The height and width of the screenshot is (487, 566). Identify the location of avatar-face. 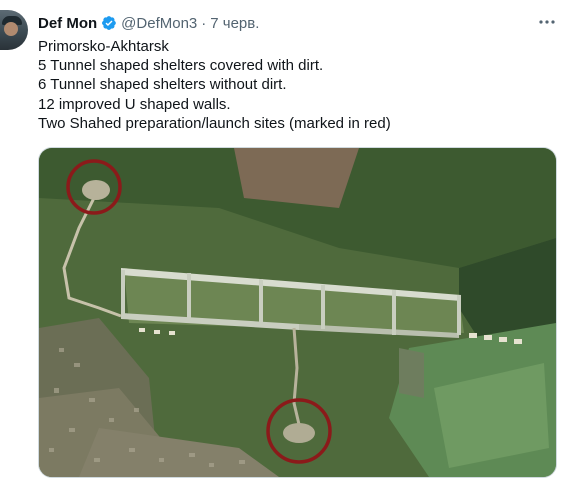
(11, 29).